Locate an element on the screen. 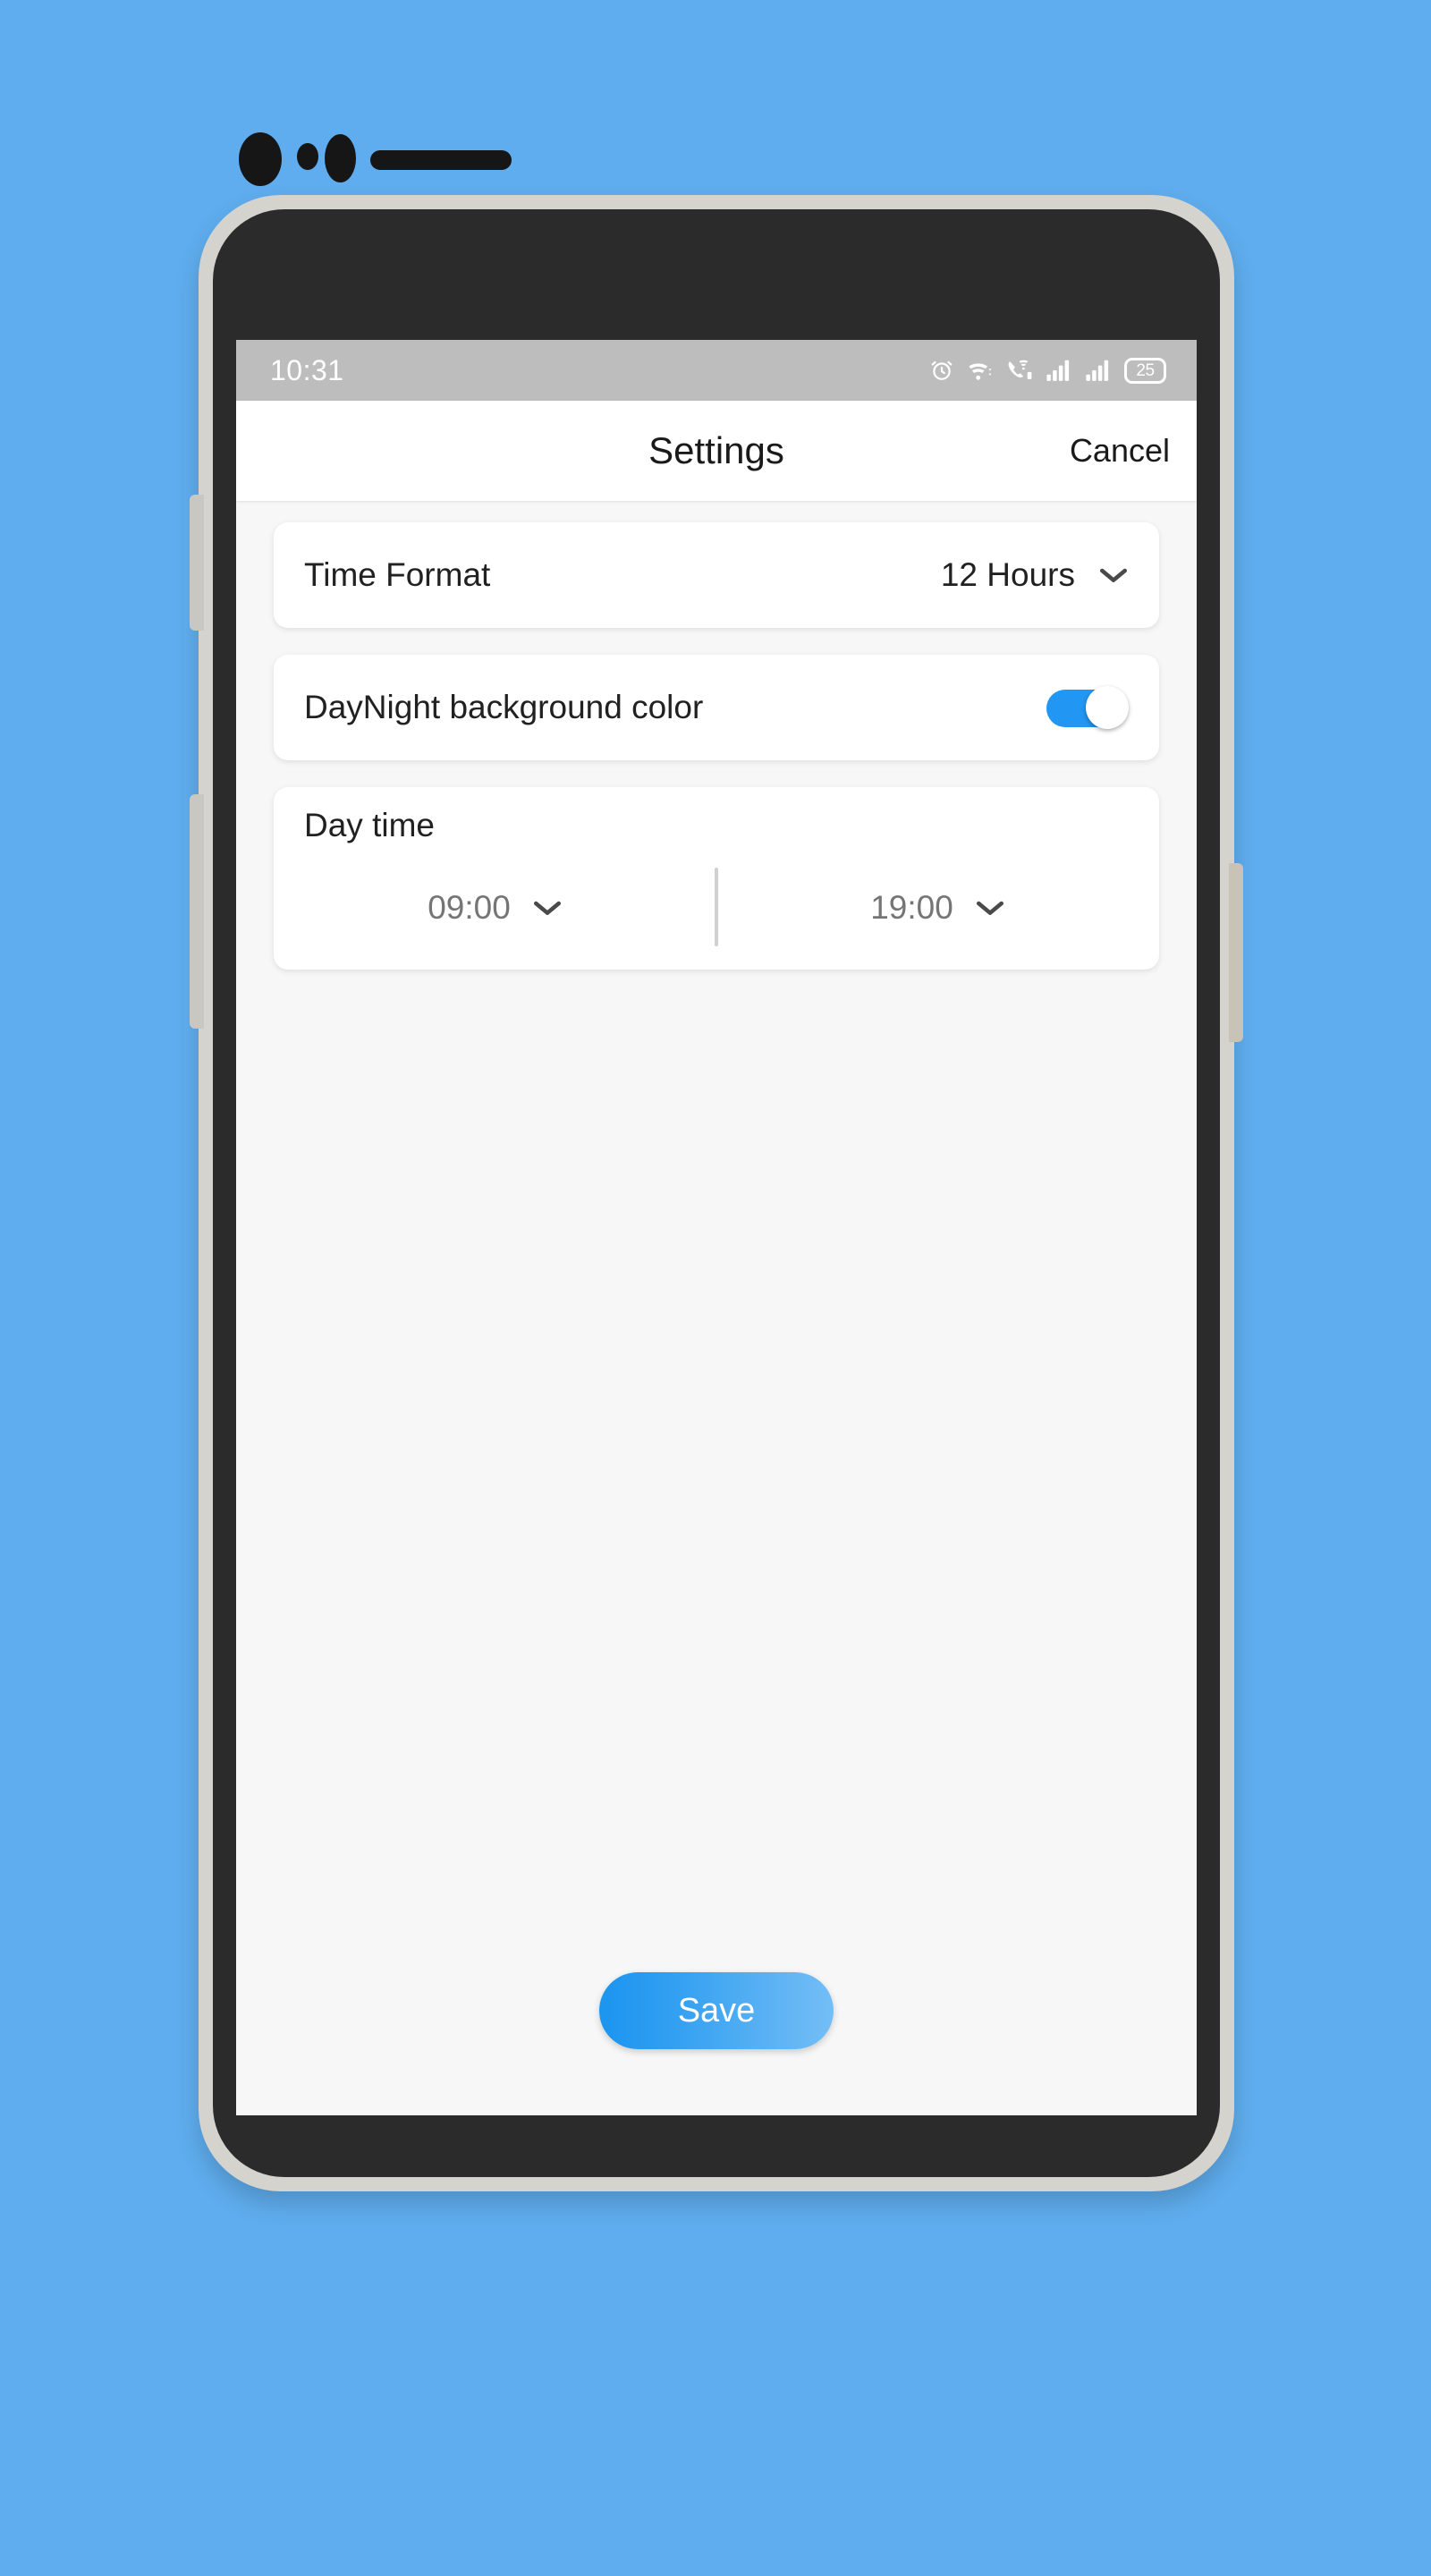 The height and width of the screenshot is (2576, 1431). day-time-label: Day time is located at coordinates (370, 825).